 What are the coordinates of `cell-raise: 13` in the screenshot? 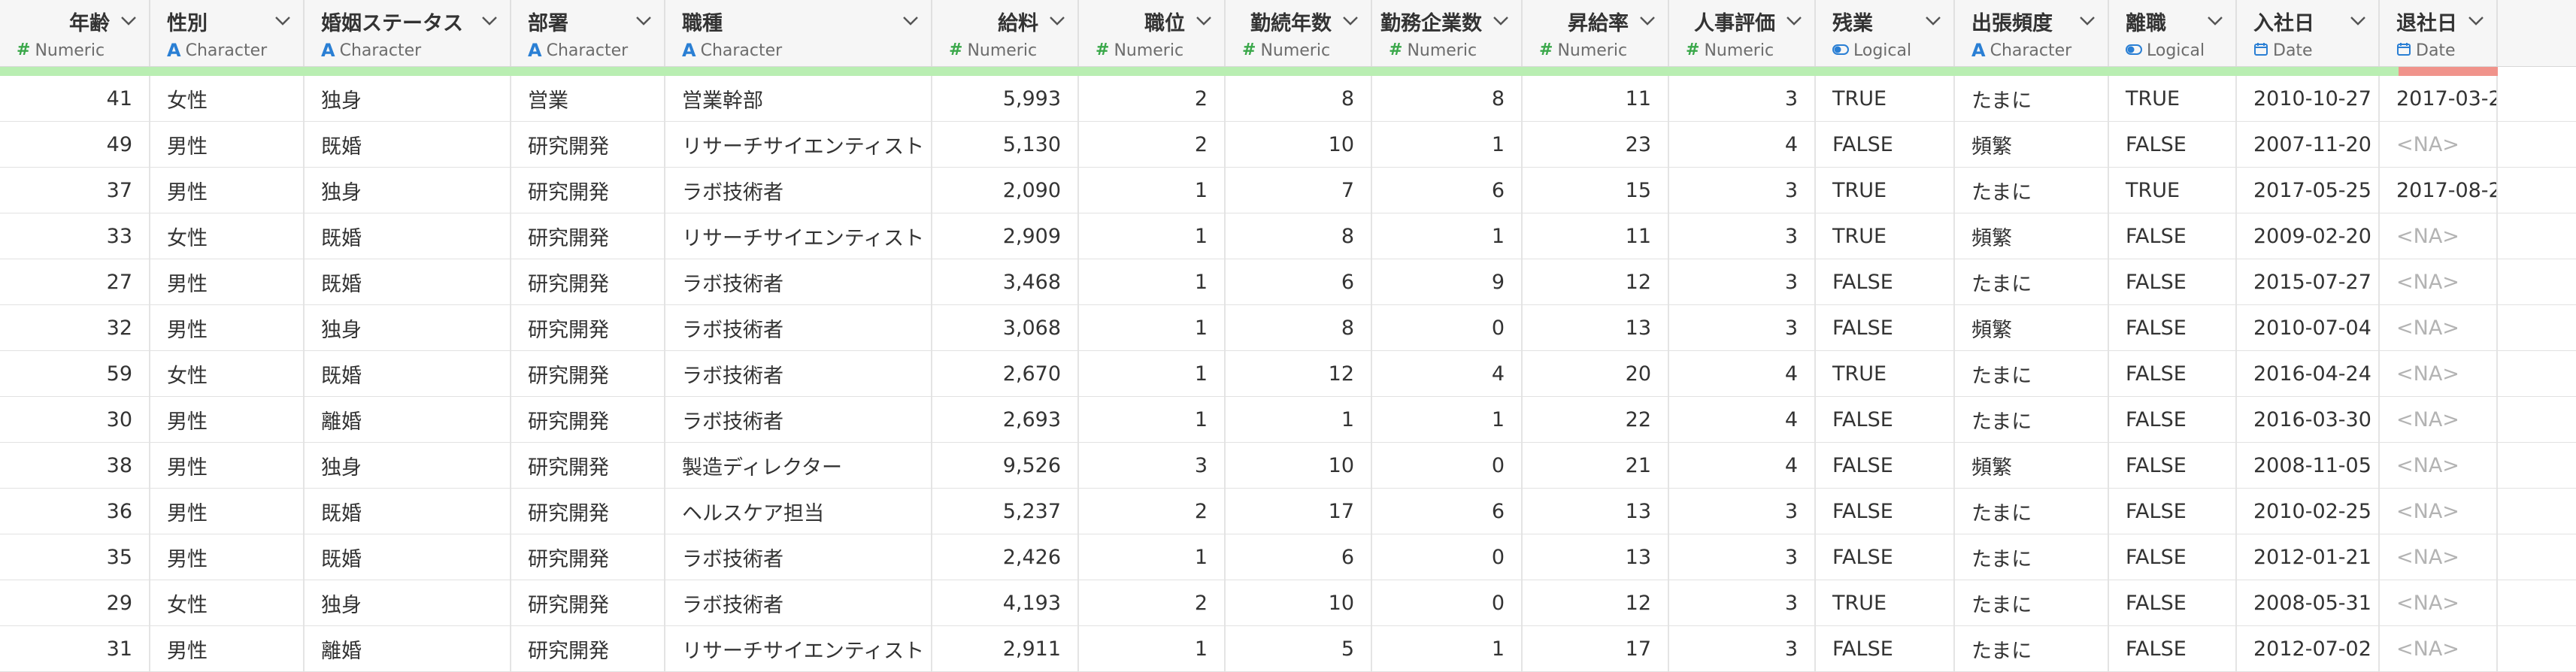 It's located at (1596, 557).